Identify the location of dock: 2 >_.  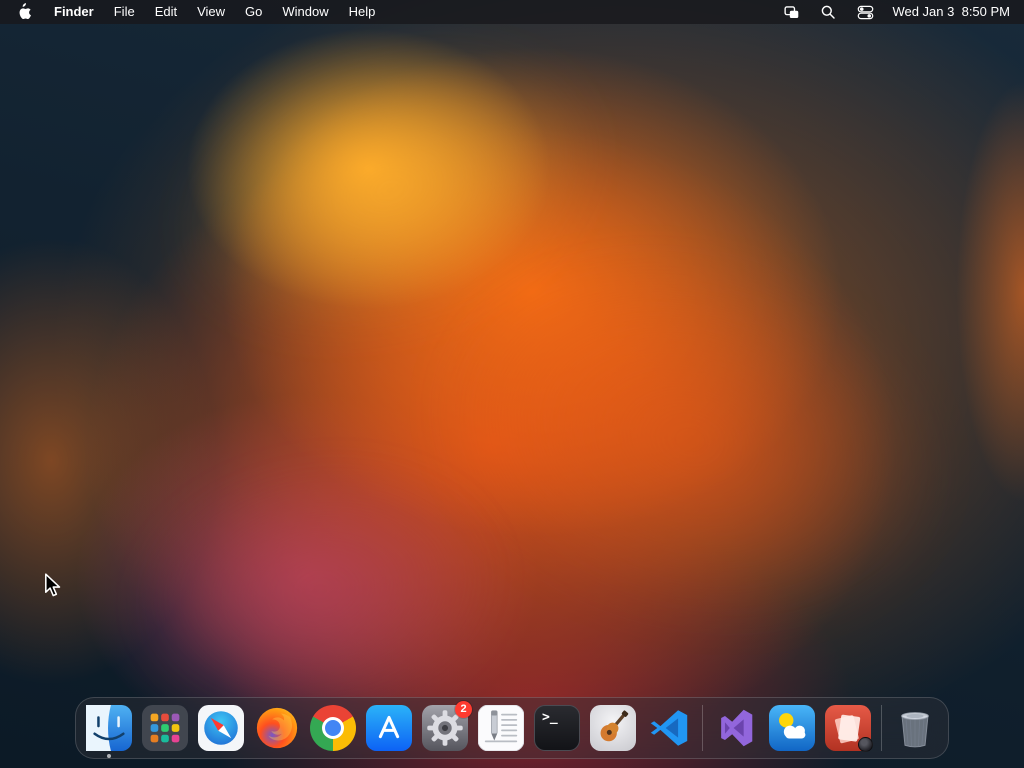
(512, 728).